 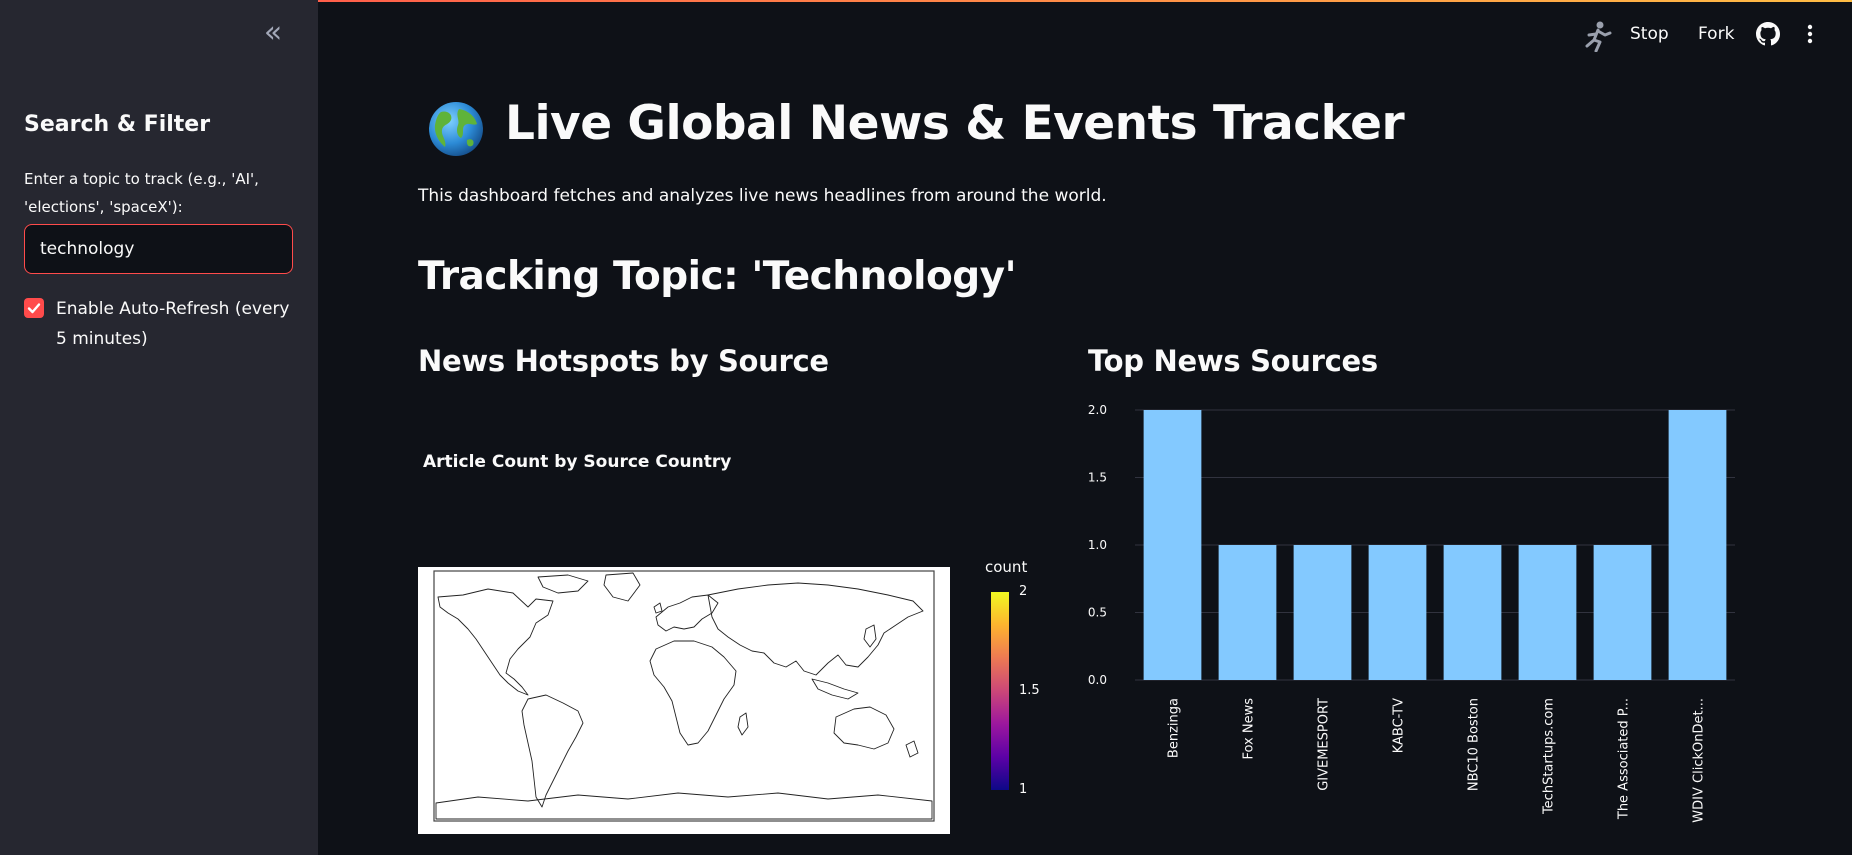 I want to click on x-tick-label: KABC-TV, so click(x=1399, y=725).